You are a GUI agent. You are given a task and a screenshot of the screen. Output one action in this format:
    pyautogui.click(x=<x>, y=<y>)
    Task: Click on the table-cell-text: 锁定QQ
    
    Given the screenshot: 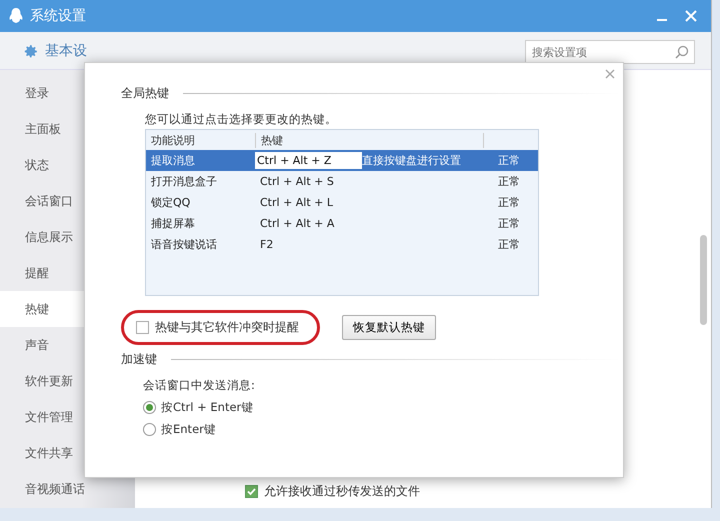 What is the action you would take?
    pyautogui.click(x=171, y=202)
    